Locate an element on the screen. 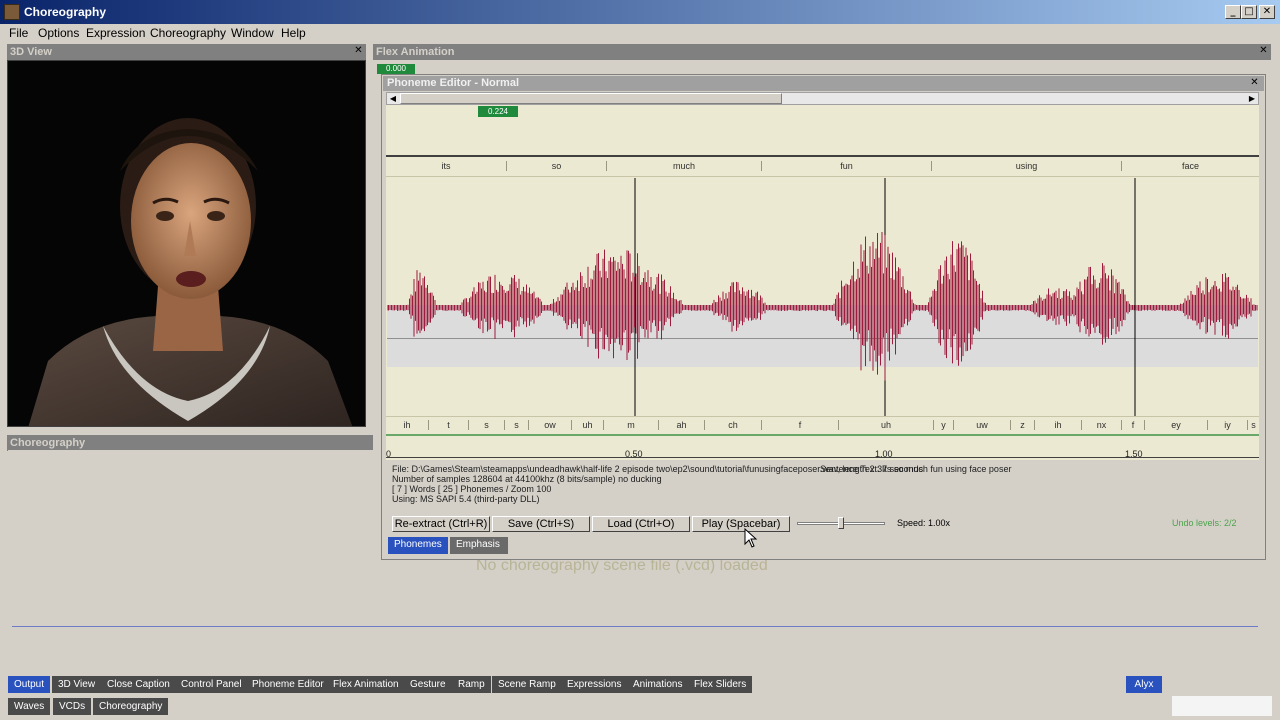  phoneme-cell: ey is located at coordinates (1175, 425).